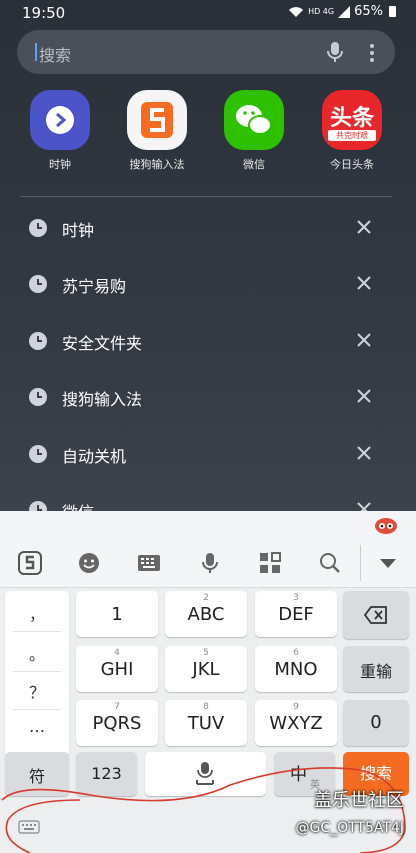 Image resolution: width=416 pixels, height=853 pixels. I want to click on key-letters: DEF, so click(296, 614).